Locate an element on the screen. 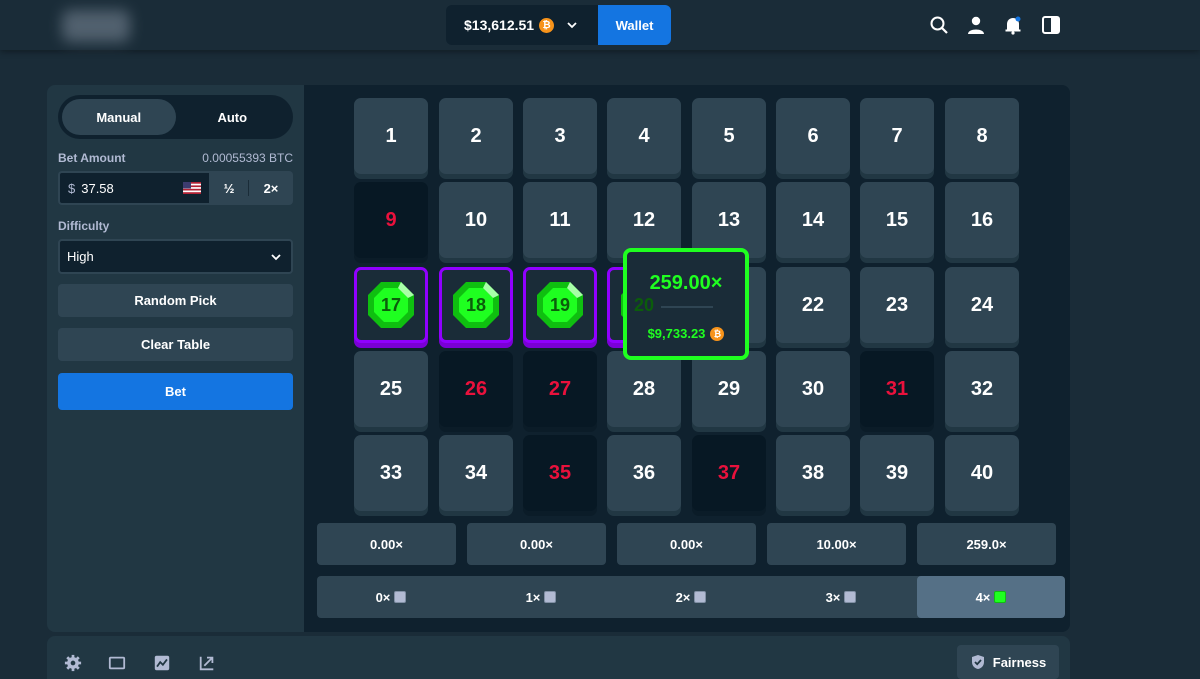 Image resolution: width=1200 pixels, height=679 pixels. hit-count-cell: 3× is located at coordinates (841, 597).